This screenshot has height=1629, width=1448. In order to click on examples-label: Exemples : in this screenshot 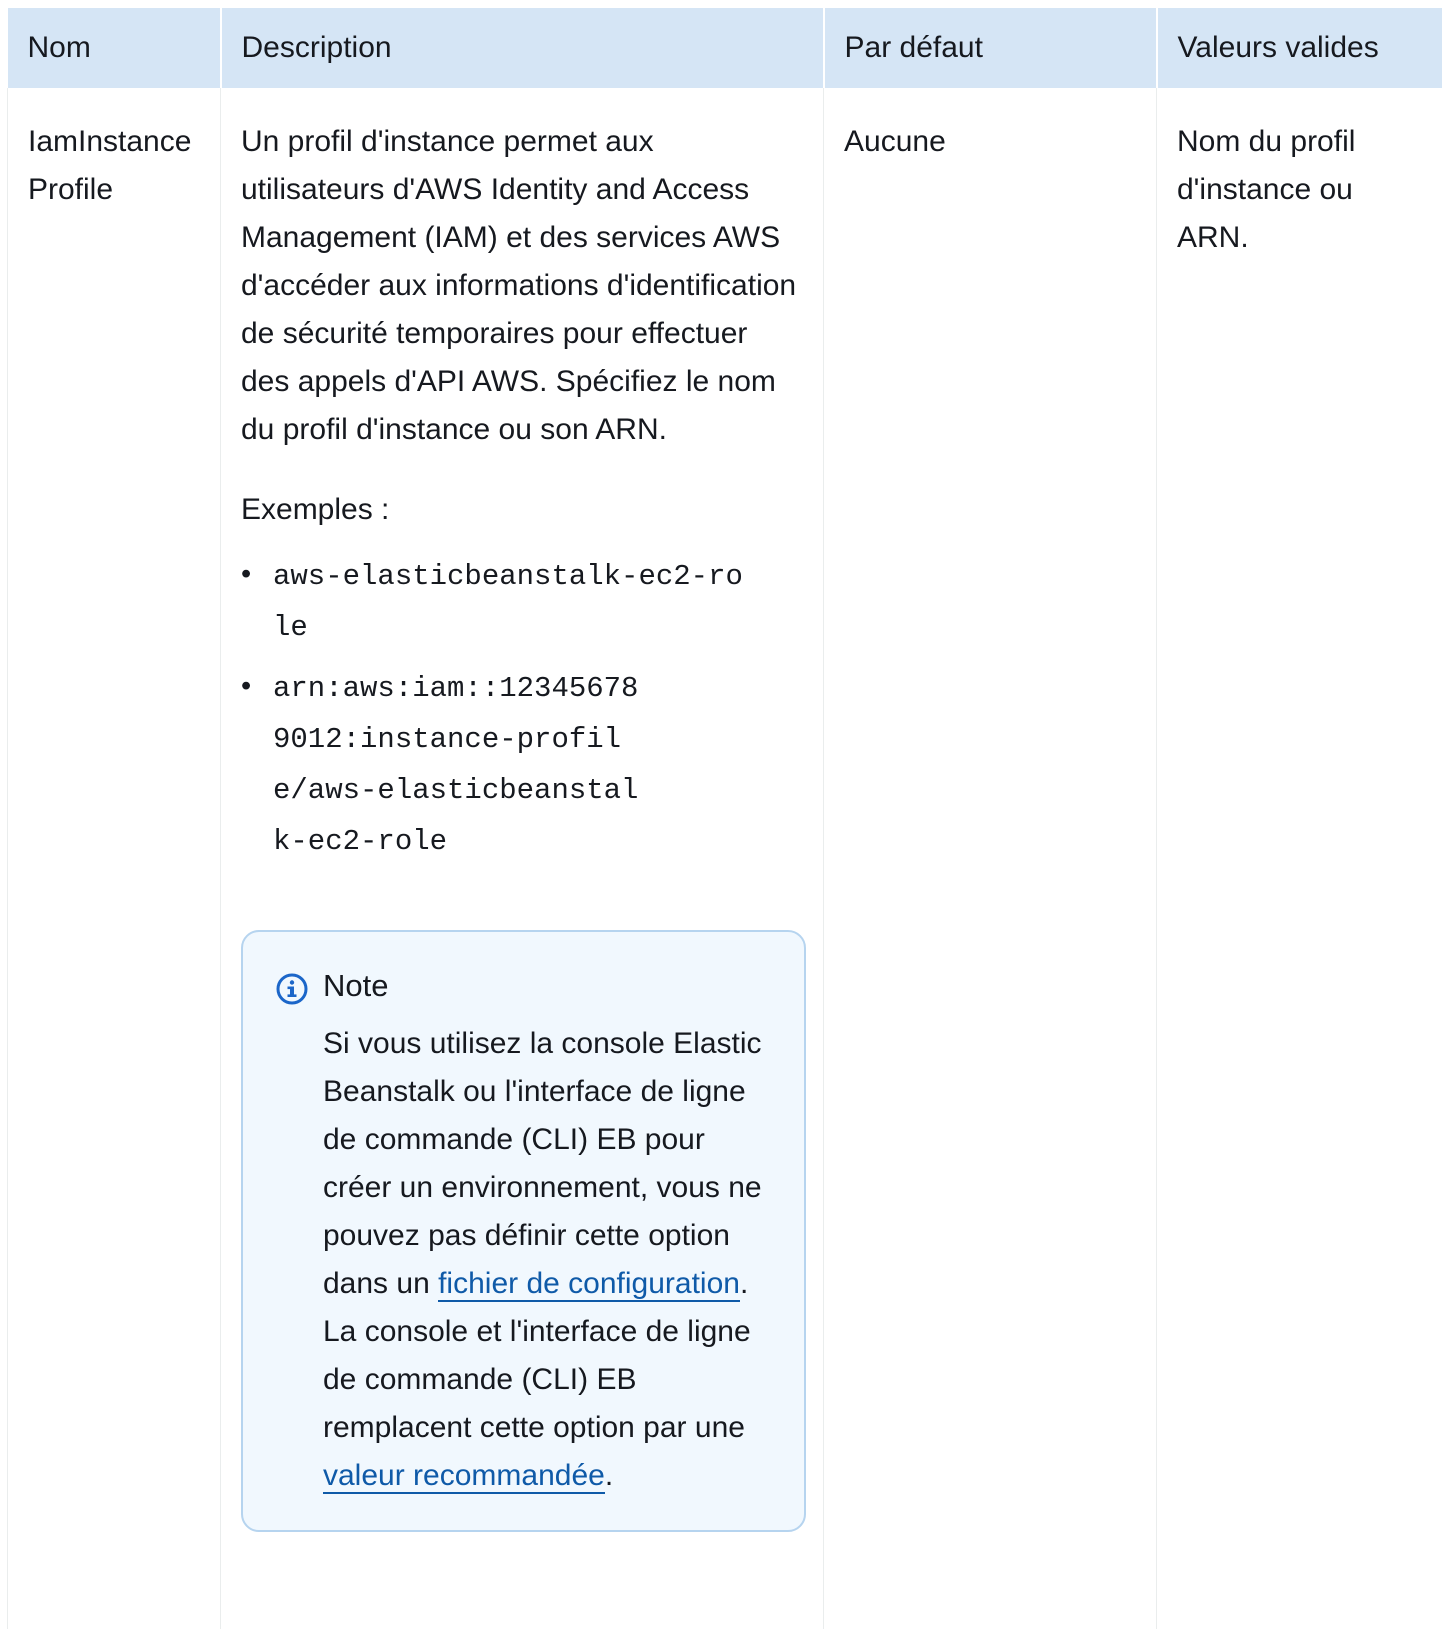, I will do `click(315, 509)`.